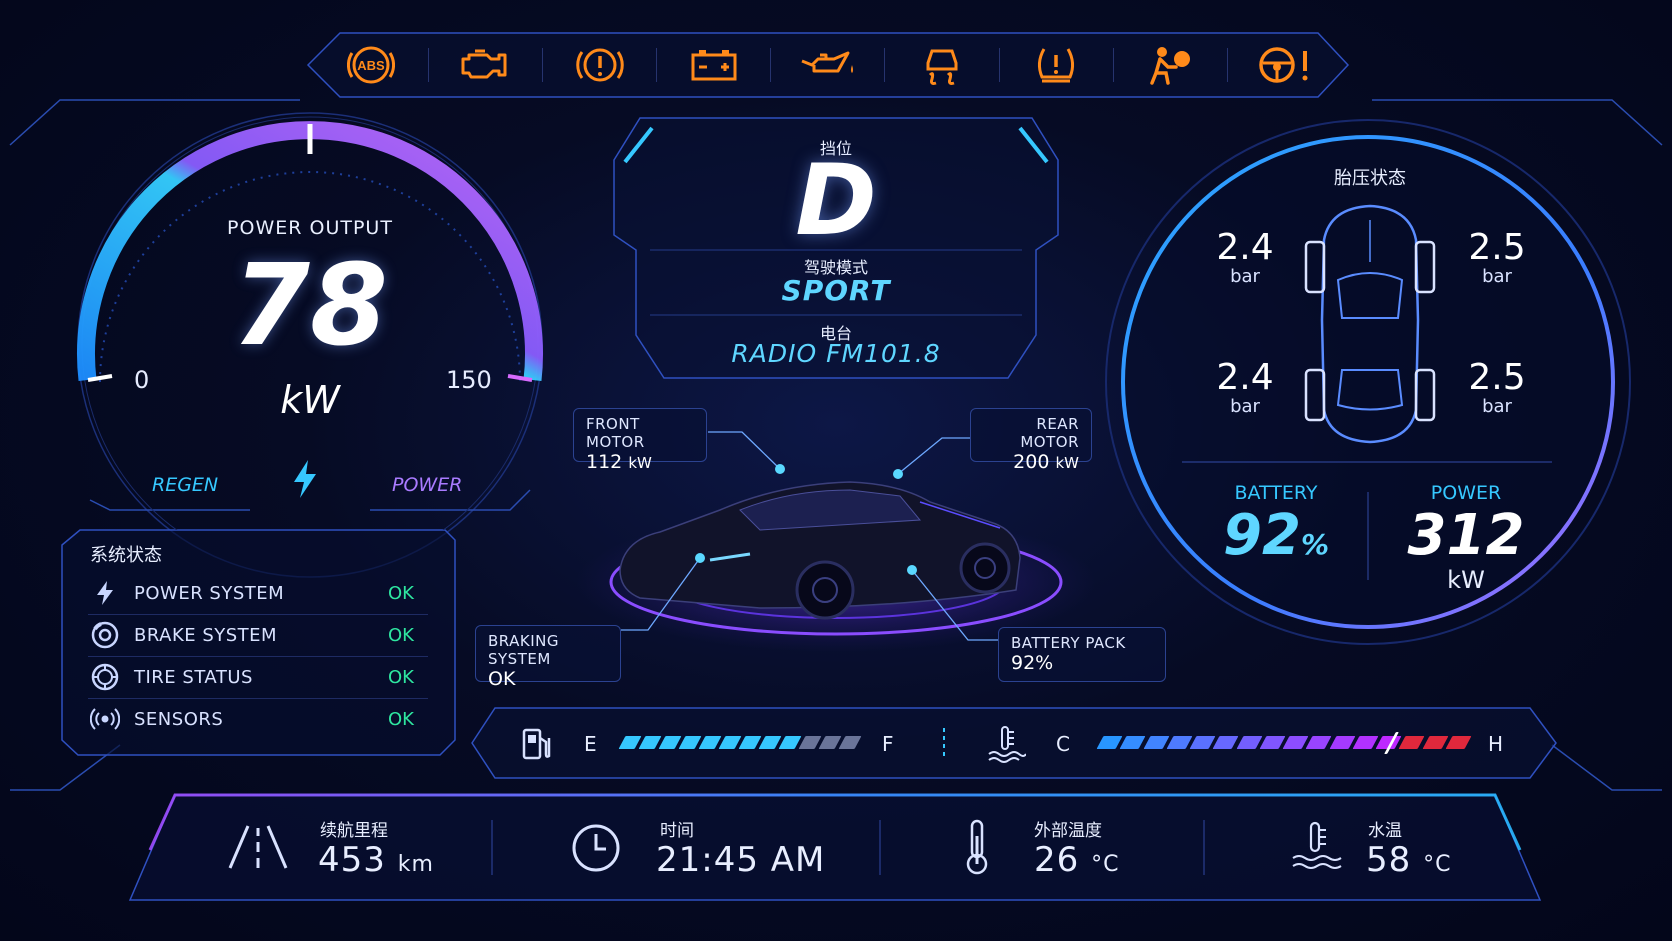 The width and height of the screenshot is (1672, 941). I want to click on range-label: 续航里程, so click(354, 831).